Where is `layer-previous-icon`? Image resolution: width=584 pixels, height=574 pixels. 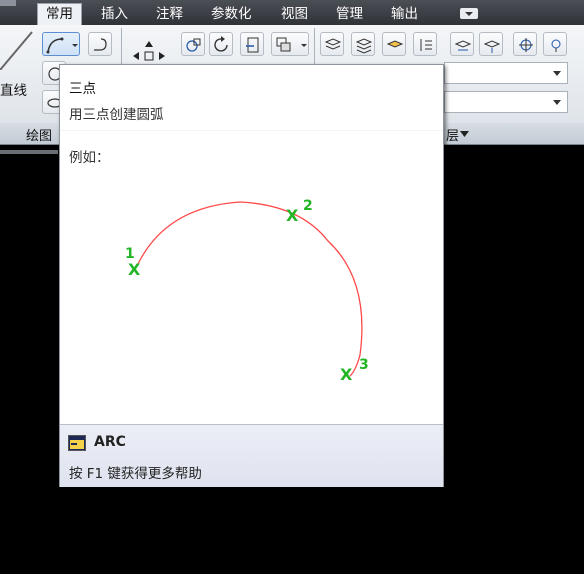
layer-previous-icon is located at coordinates (426, 45).